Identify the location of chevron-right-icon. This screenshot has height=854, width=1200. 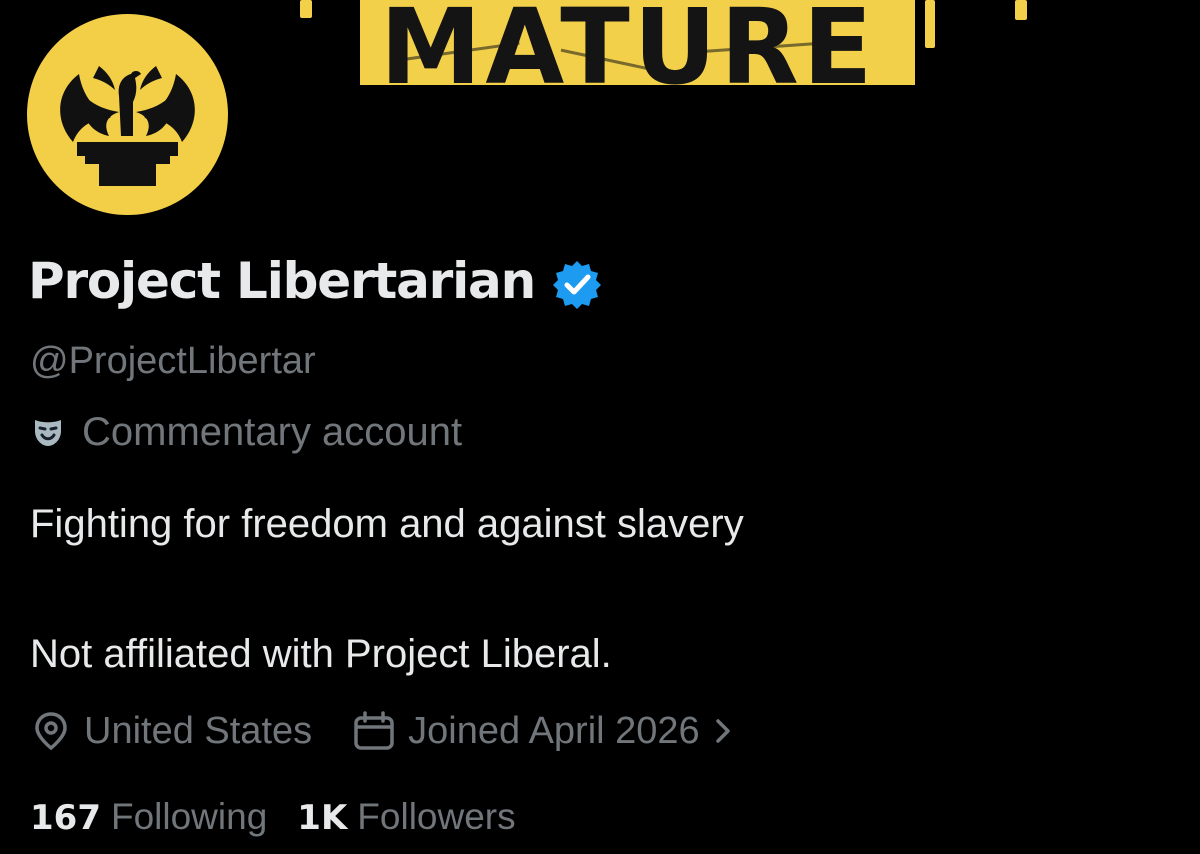
(722, 731).